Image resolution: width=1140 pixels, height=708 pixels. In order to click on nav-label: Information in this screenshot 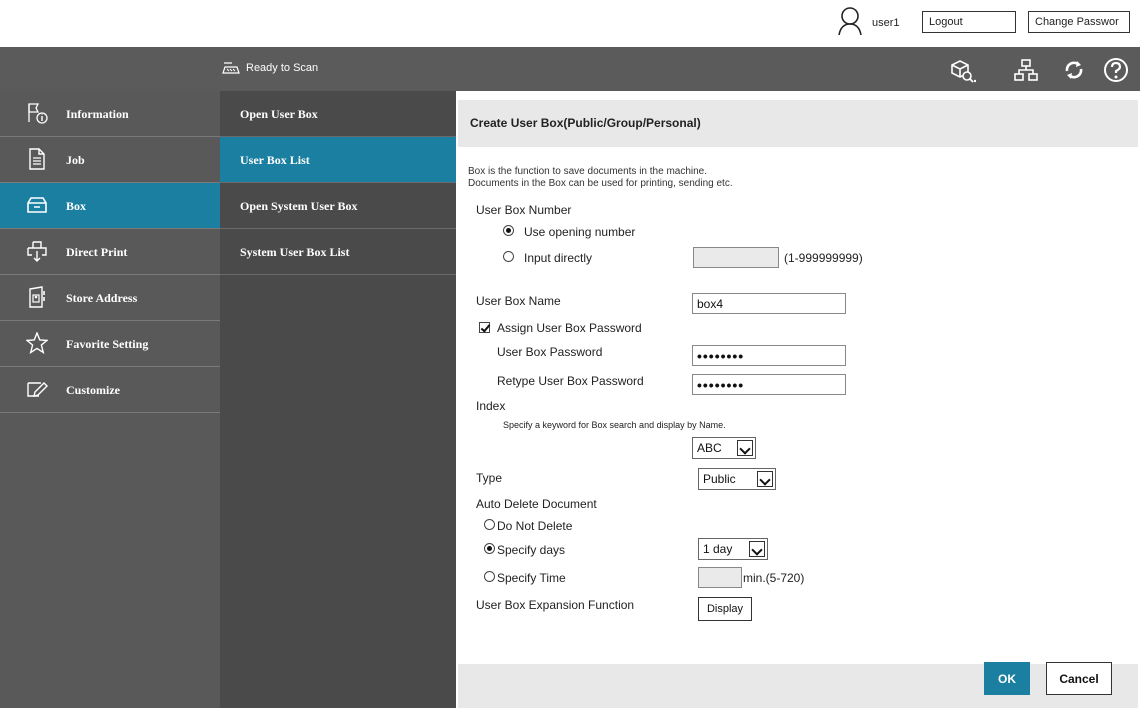, I will do `click(97, 114)`.